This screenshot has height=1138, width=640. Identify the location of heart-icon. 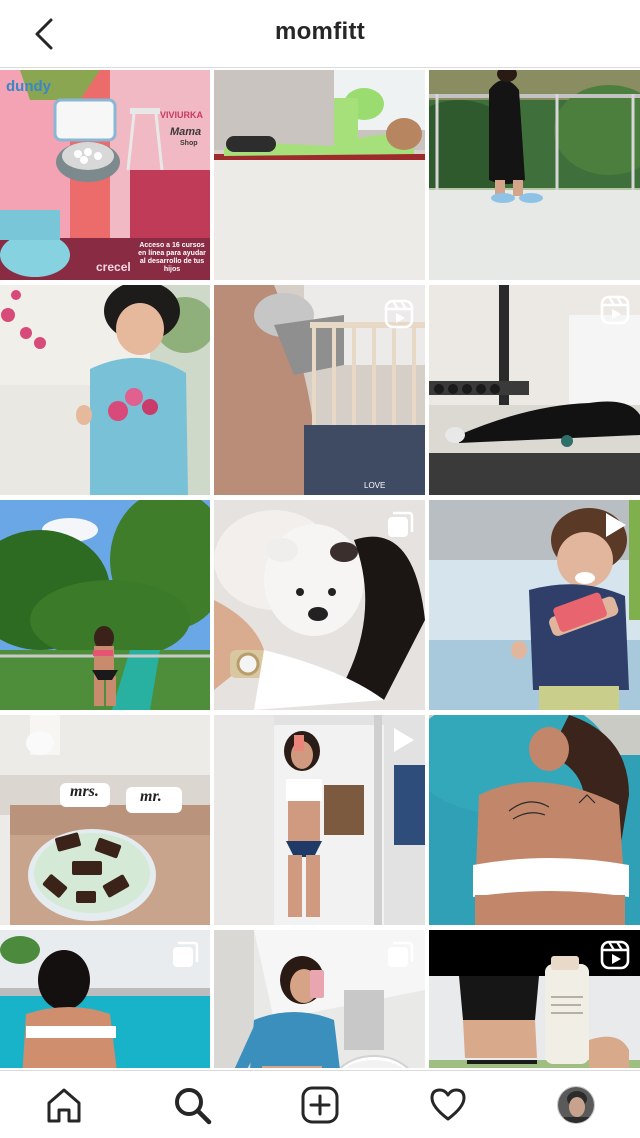
(448, 1104).